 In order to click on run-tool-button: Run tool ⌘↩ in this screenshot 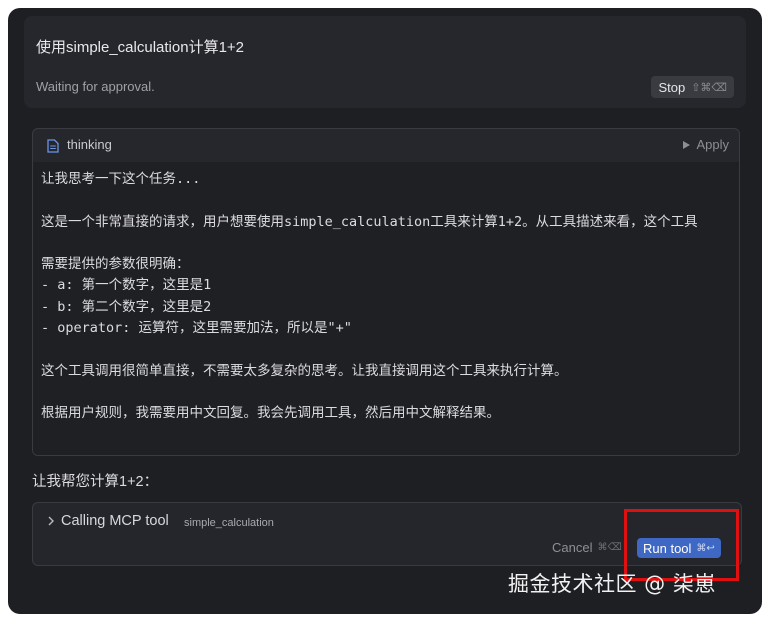, I will do `click(679, 548)`.